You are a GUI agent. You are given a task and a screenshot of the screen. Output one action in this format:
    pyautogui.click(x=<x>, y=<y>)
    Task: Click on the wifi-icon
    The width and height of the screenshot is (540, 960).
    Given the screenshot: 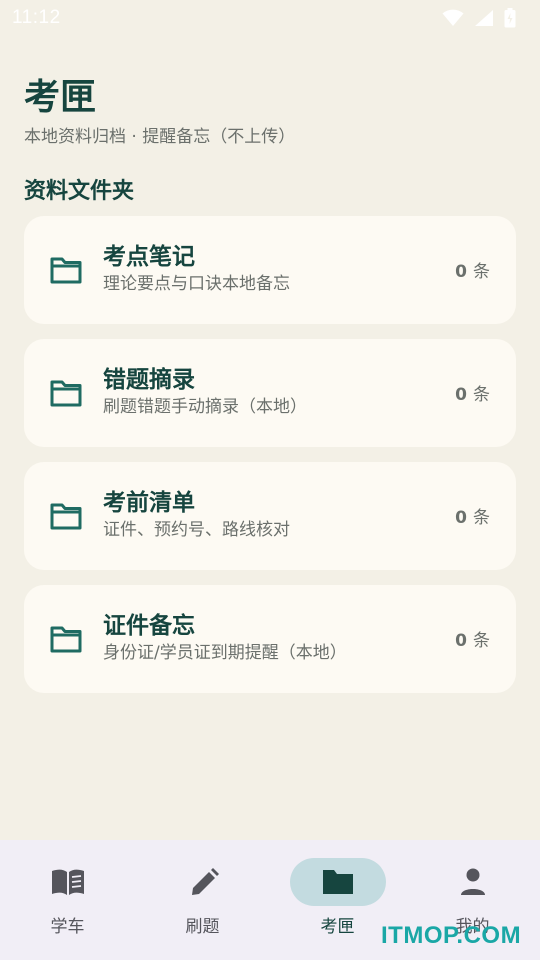 What is the action you would take?
    pyautogui.click(x=453, y=17)
    